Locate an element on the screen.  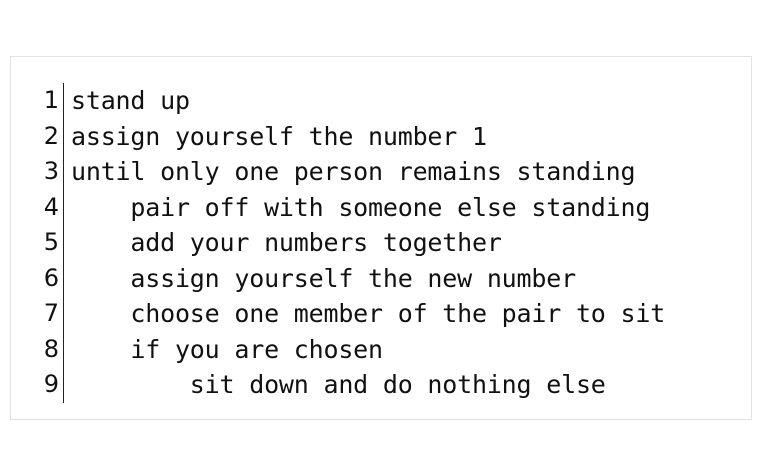
line-number: 4 is located at coordinates (50, 207).